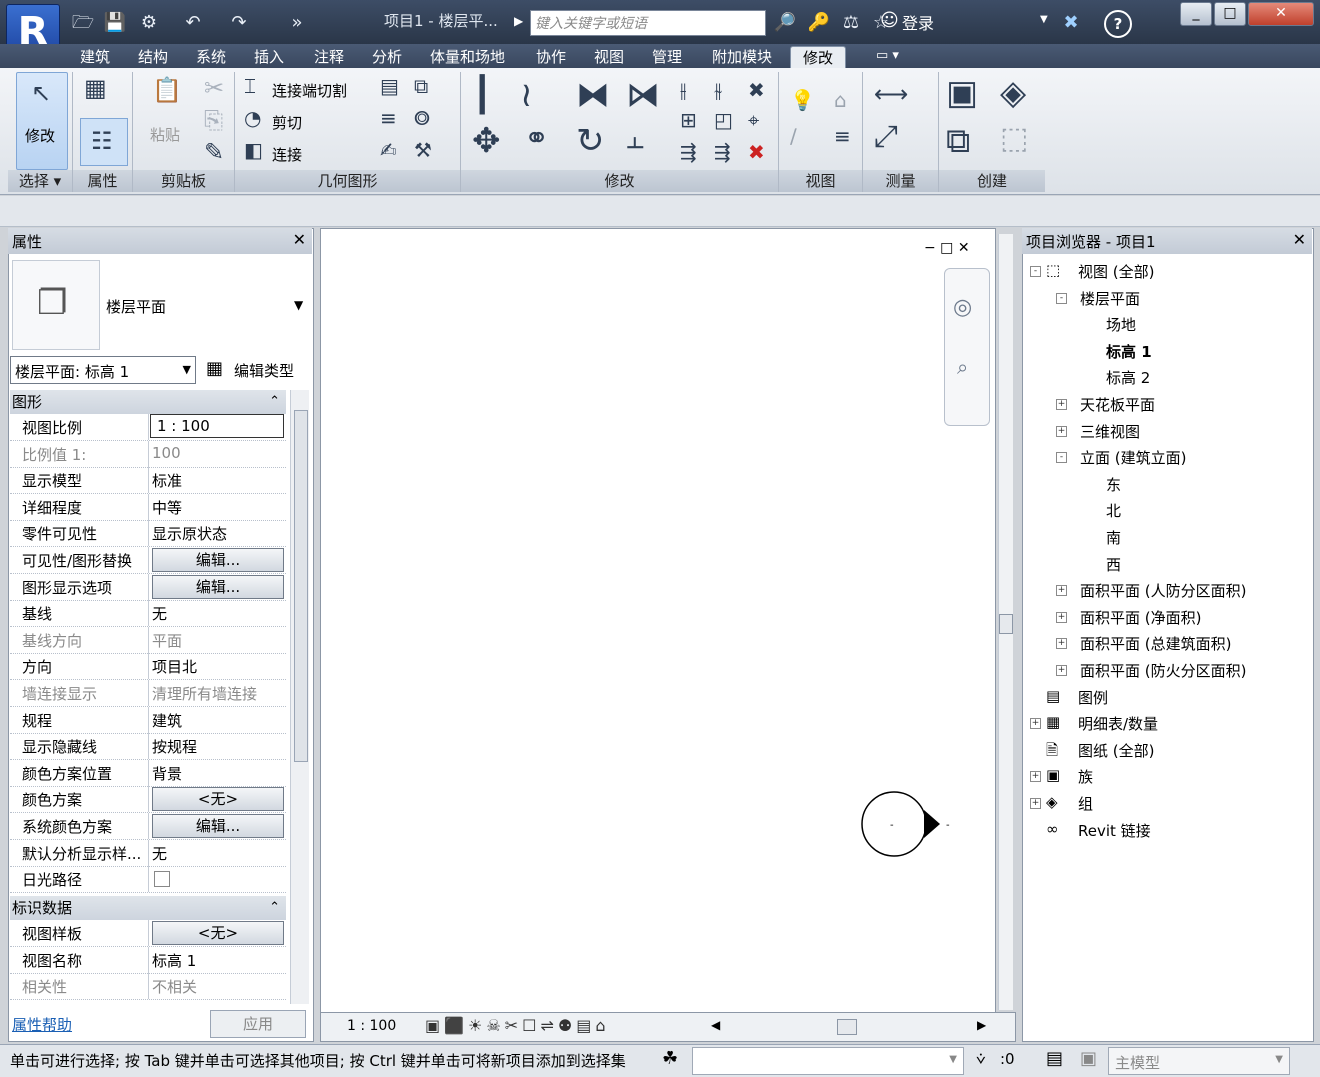 This screenshot has height=1077, width=1320. What do you see at coordinates (891, 94) in the screenshot?
I see `aligned-dimension-icon: ⟷` at bounding box center [891, 94].